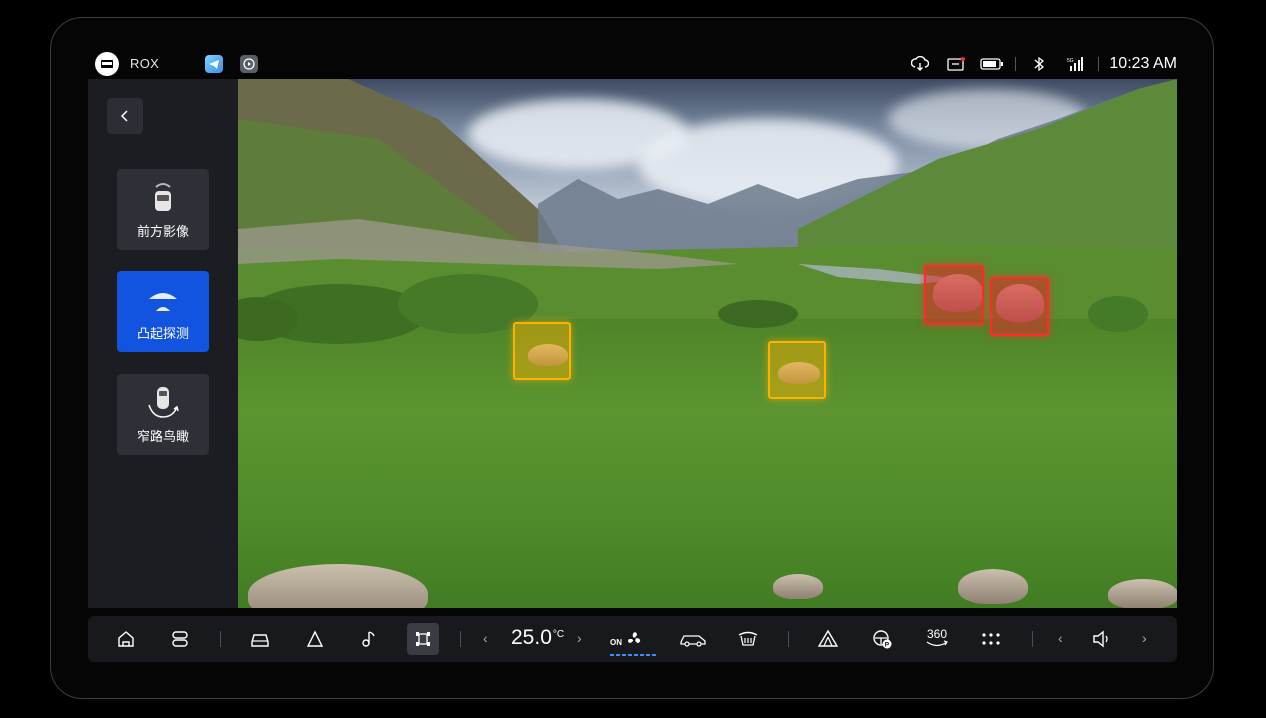 The height and width of the screenshot is (718, 1266). Describe the element at coordinates (956, 64) in the screenshot. I see `message-icon` at that location.